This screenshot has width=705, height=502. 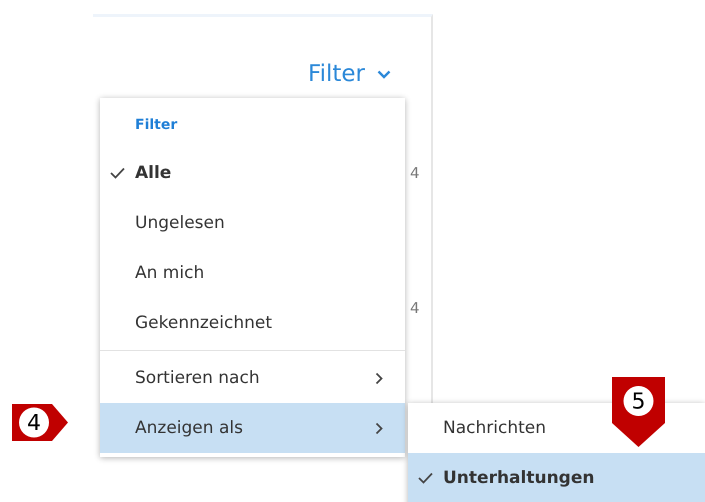 I want to click on callout-marker: 5, so click(x=638, y=412).